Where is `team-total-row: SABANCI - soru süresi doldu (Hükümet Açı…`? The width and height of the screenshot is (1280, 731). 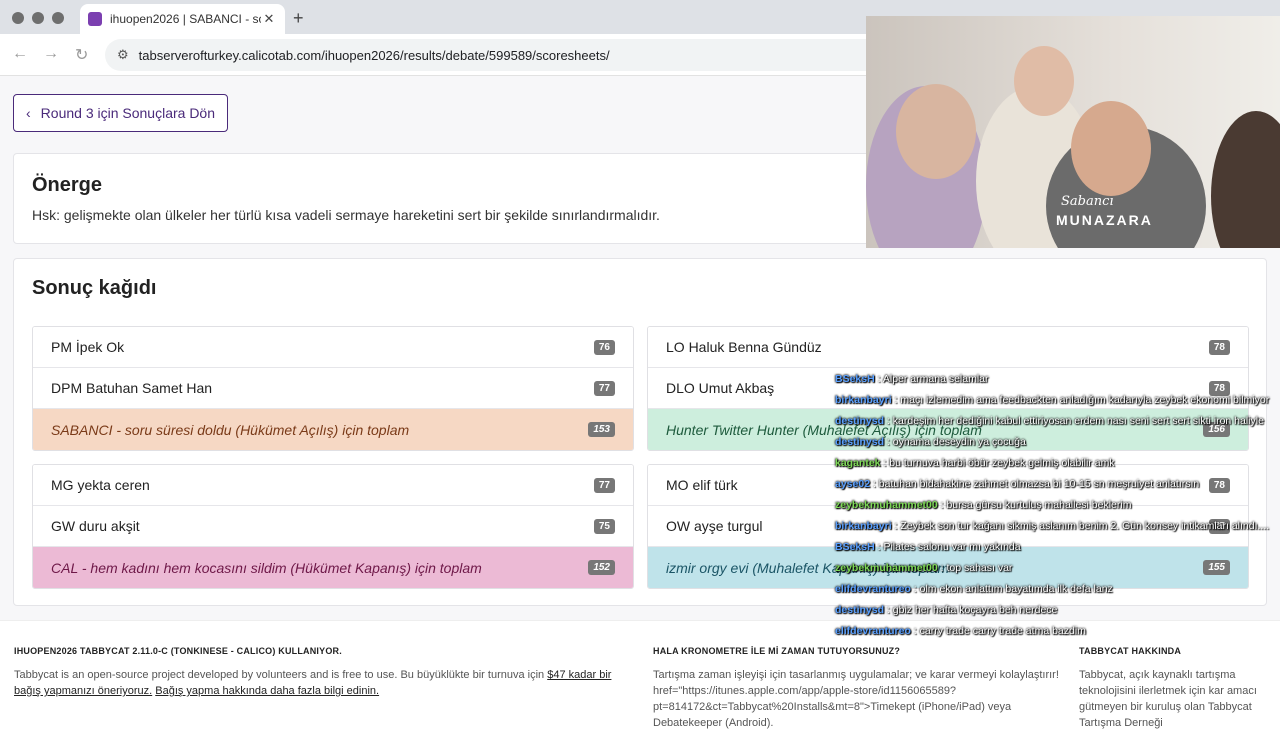 team-total-row: SABANCI - soru süresi doldu (Hükümet Açı… is located at coordinates (333, 429).